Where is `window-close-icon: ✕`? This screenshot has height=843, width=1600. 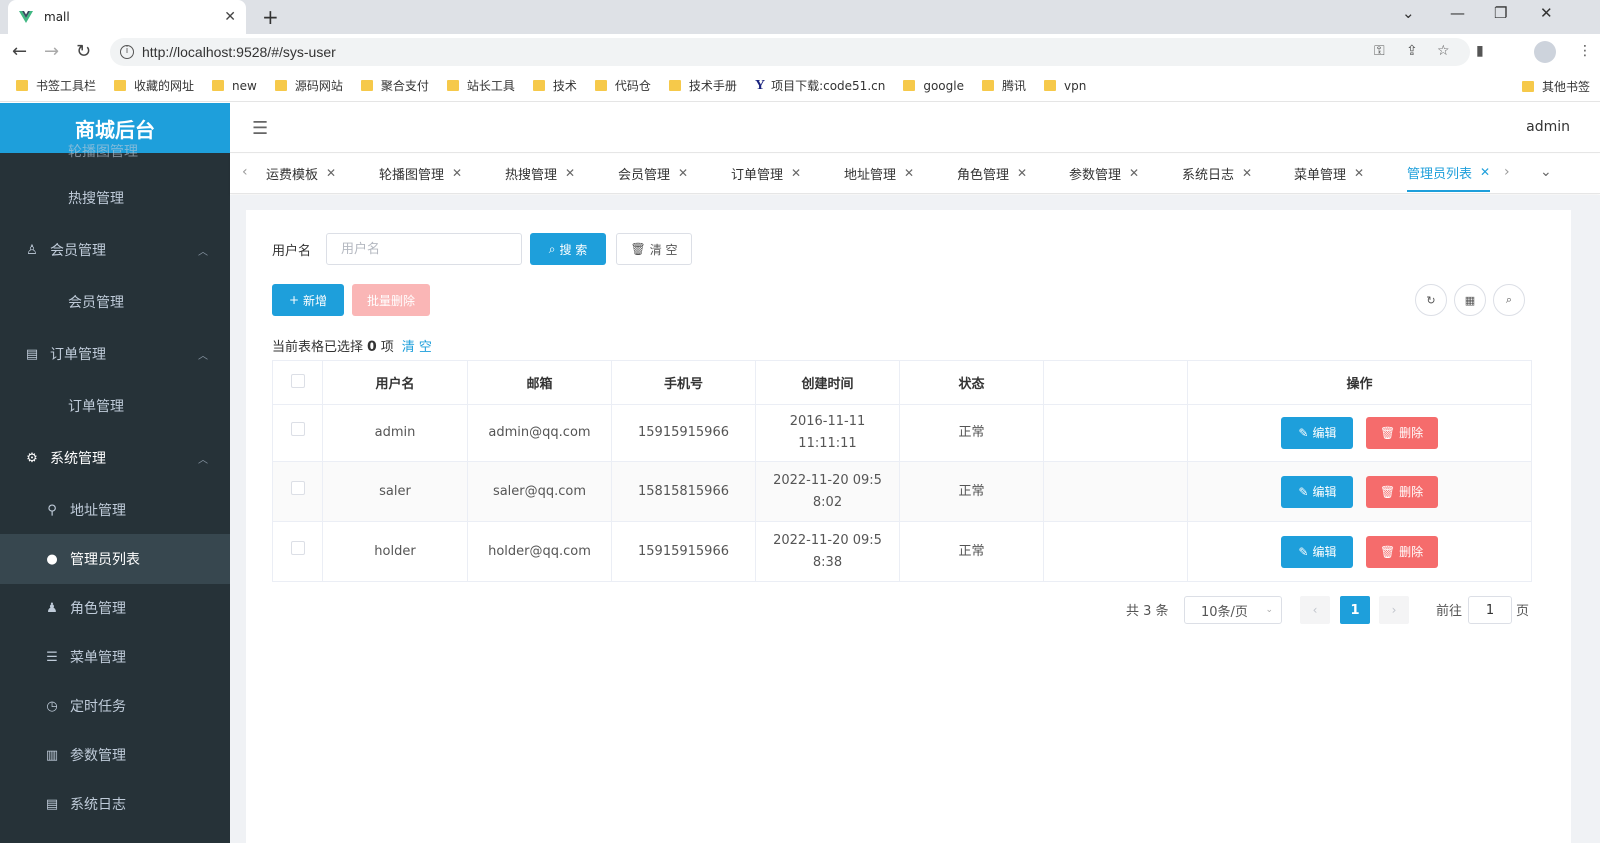 window-close-icon: ✕ is located at coordinates (1546, 13).